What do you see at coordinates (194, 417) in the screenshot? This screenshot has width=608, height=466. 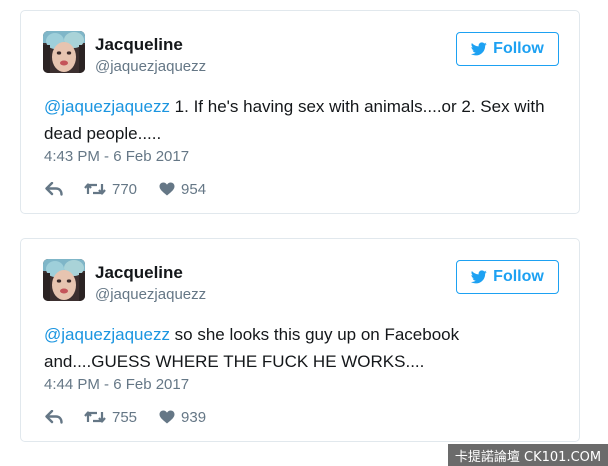 I see `like-count: 939` at bounding box center [194, 417].